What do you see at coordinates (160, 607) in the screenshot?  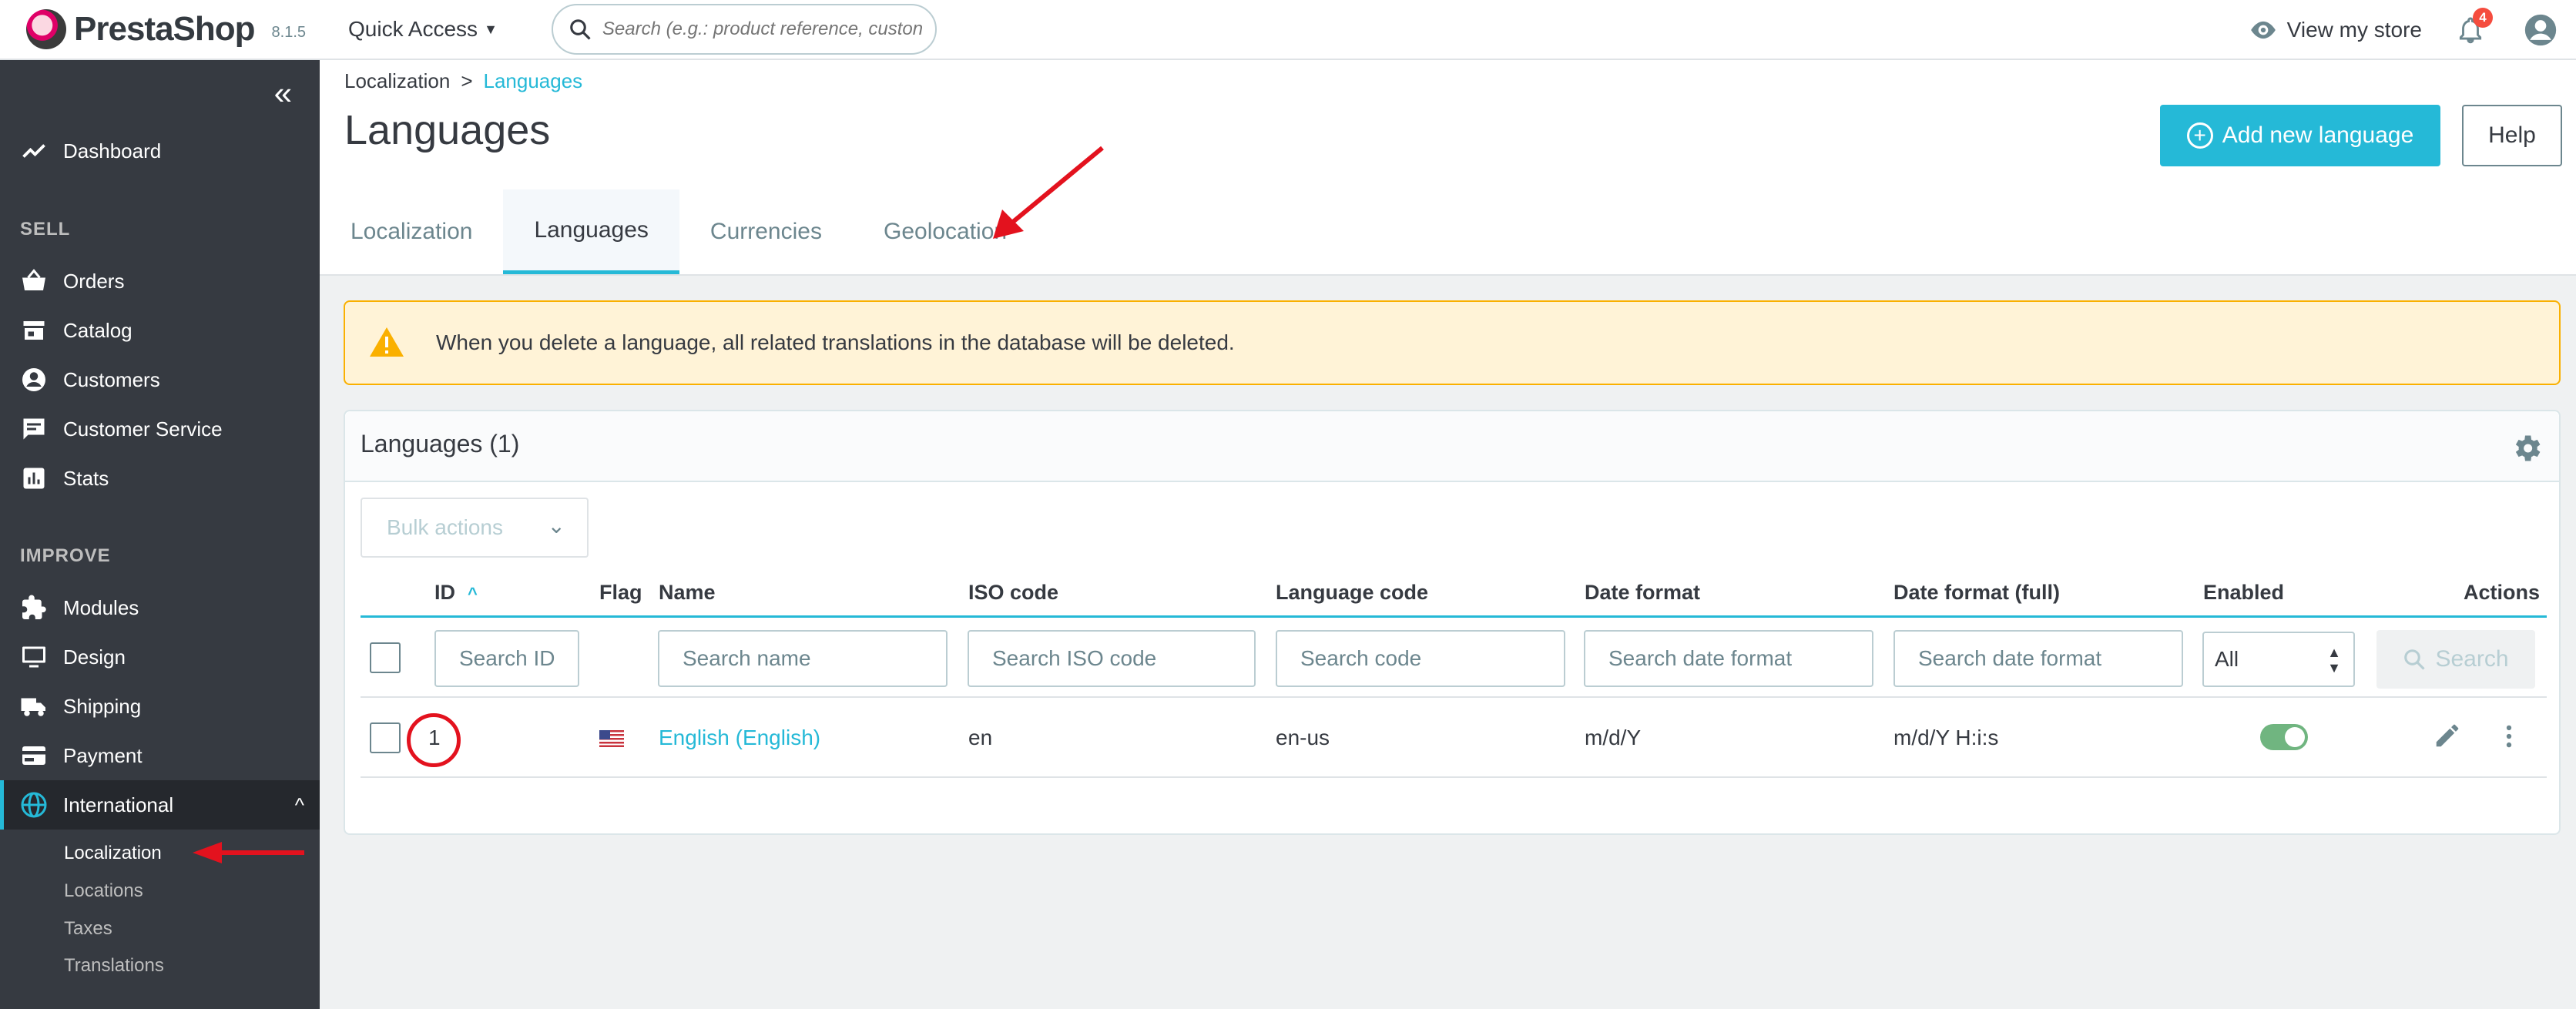 I see `sidebar-item-modules: Modules` at bounding box center [160, 607].